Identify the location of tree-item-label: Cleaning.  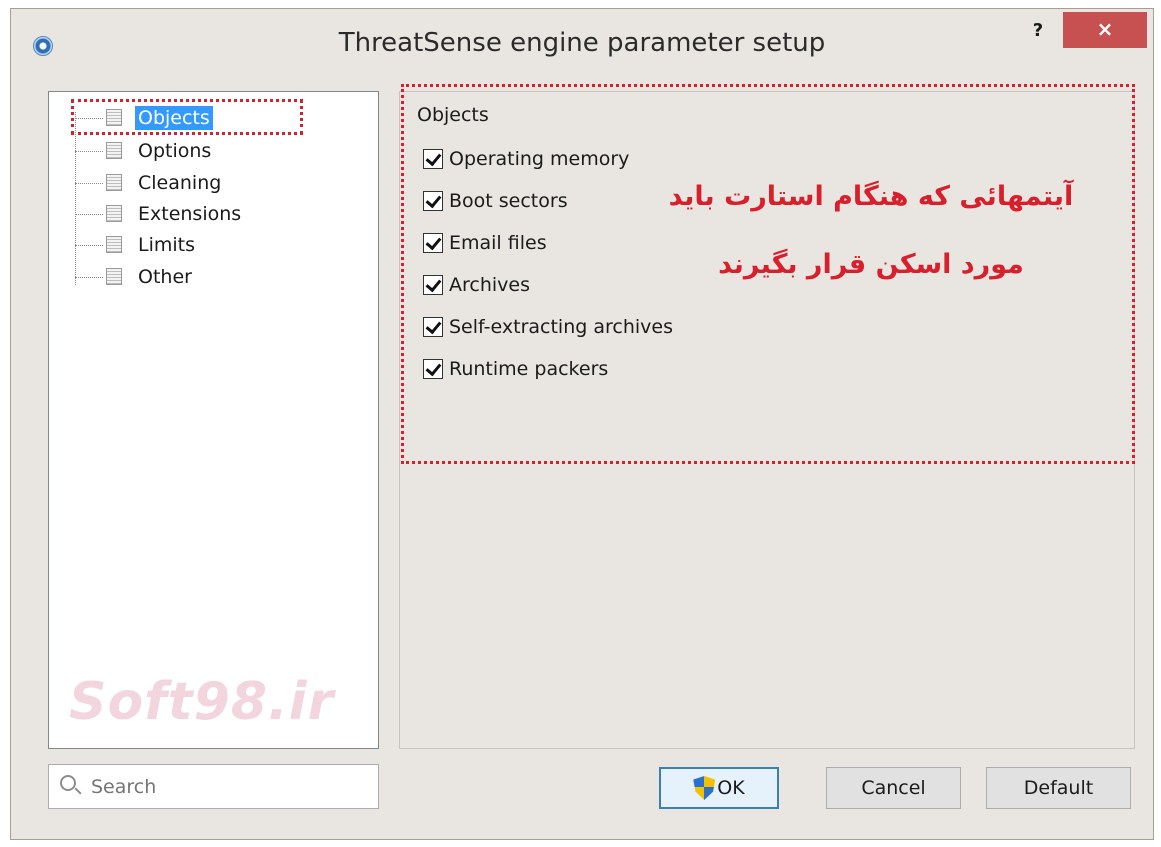
(180, 183).